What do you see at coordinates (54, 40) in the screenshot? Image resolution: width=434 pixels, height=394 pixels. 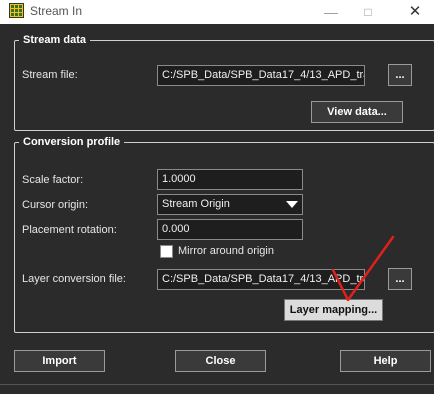 I see `stream-data-legend: Stream data` at bounding box center [54, 40].